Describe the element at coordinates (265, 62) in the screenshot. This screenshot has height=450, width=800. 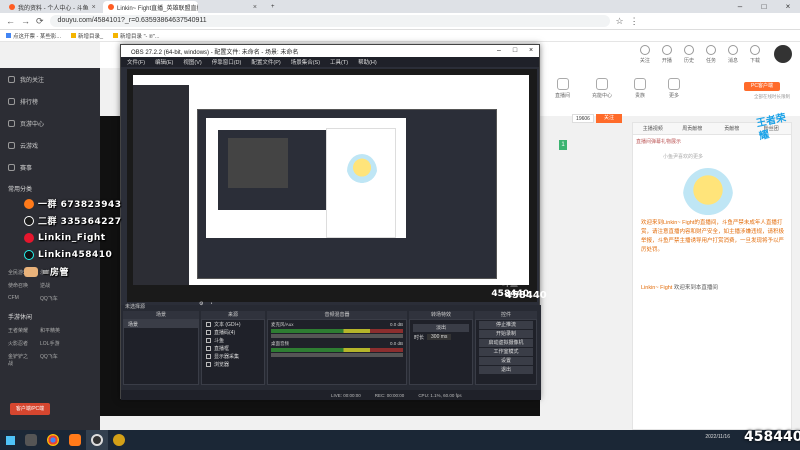
I see `obs-menu-profile: 配置文件(P)` at that location.